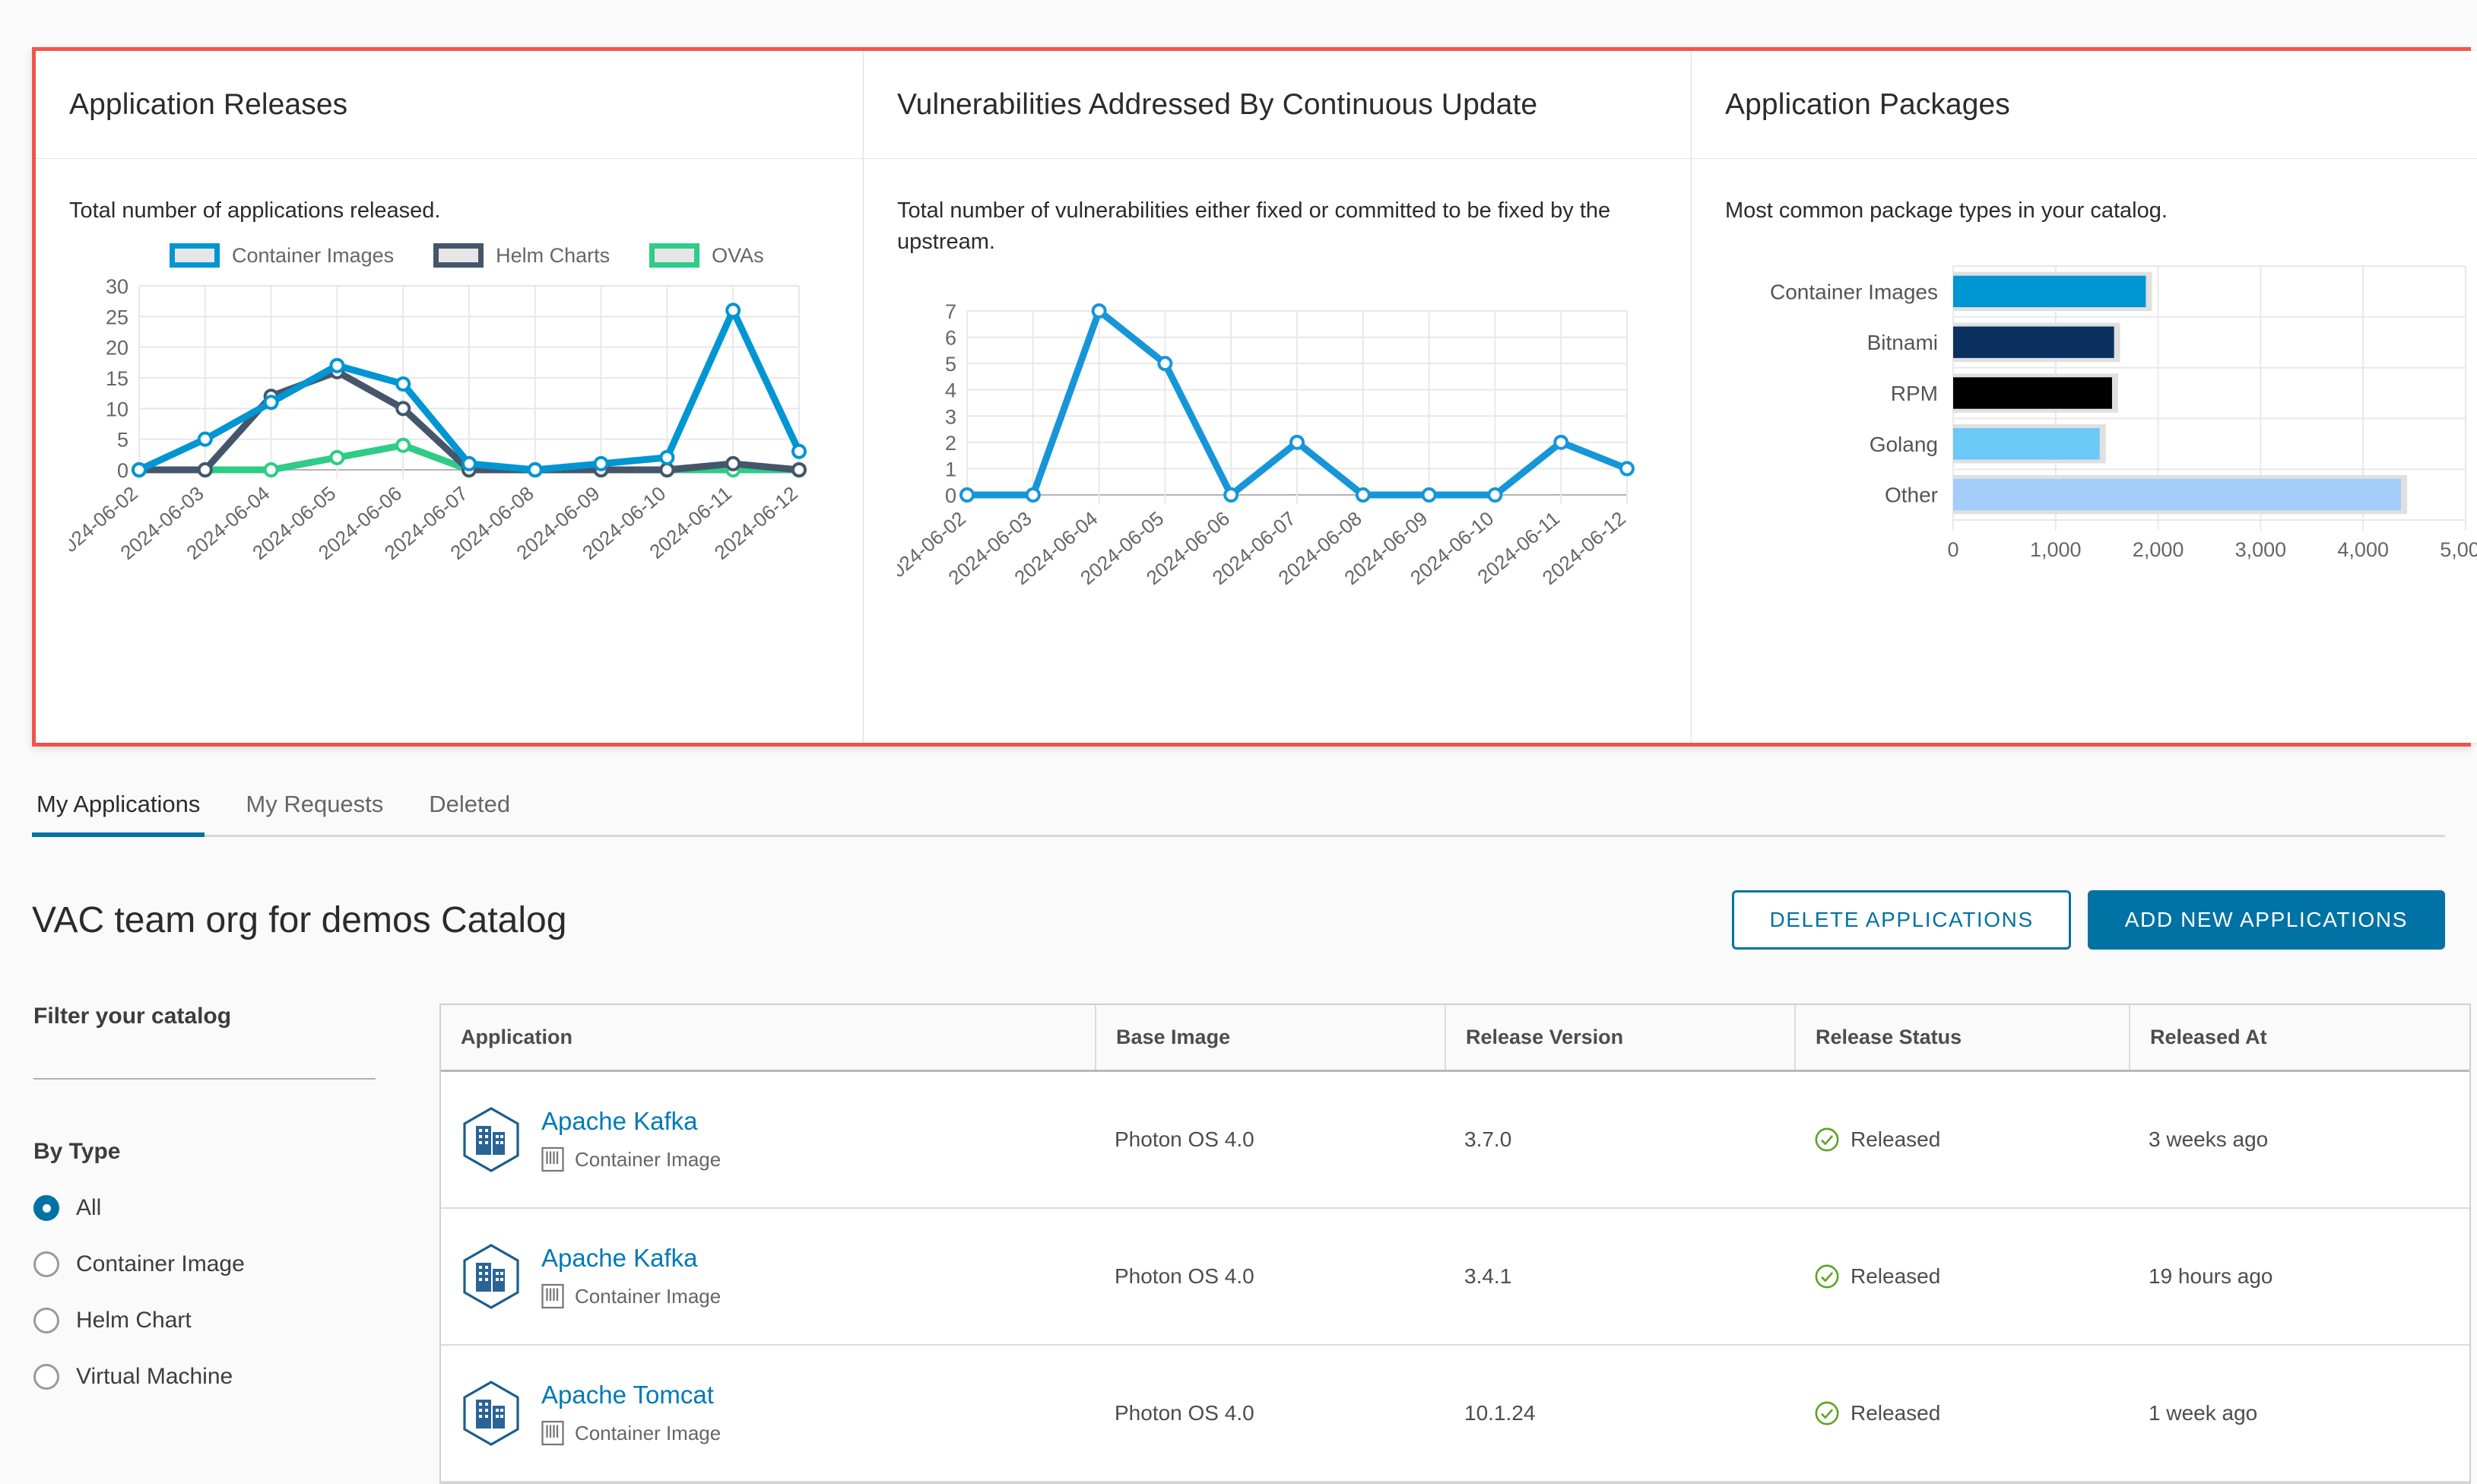 The width and height of the screenshot is (2477, 1484). What do you see at coordinates (1867, 104) in the screenshot?
I see `card-title: Application Packages` at bounding box center [1867, 104].